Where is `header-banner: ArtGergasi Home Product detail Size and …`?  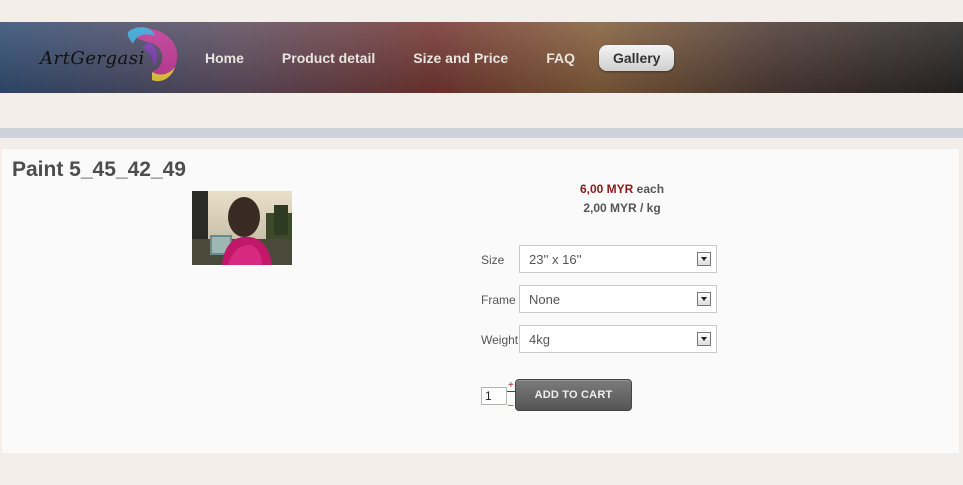 header-banner: ArtGergasi Home Product detail Size and … is located at coordinates (481, 57).